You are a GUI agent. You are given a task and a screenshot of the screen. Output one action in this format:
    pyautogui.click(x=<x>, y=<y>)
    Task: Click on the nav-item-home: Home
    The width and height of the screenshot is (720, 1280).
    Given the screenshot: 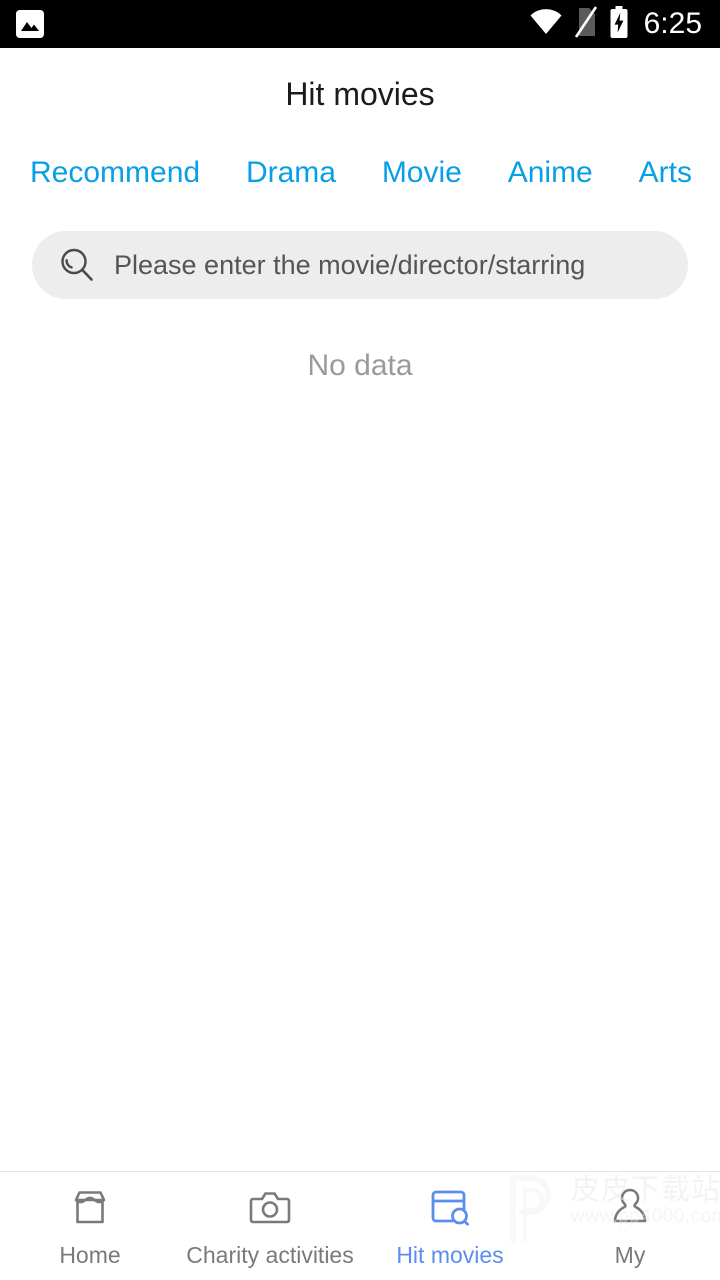 What is the action you would take?
    pyautogui.click(x=90, y=1226)
    